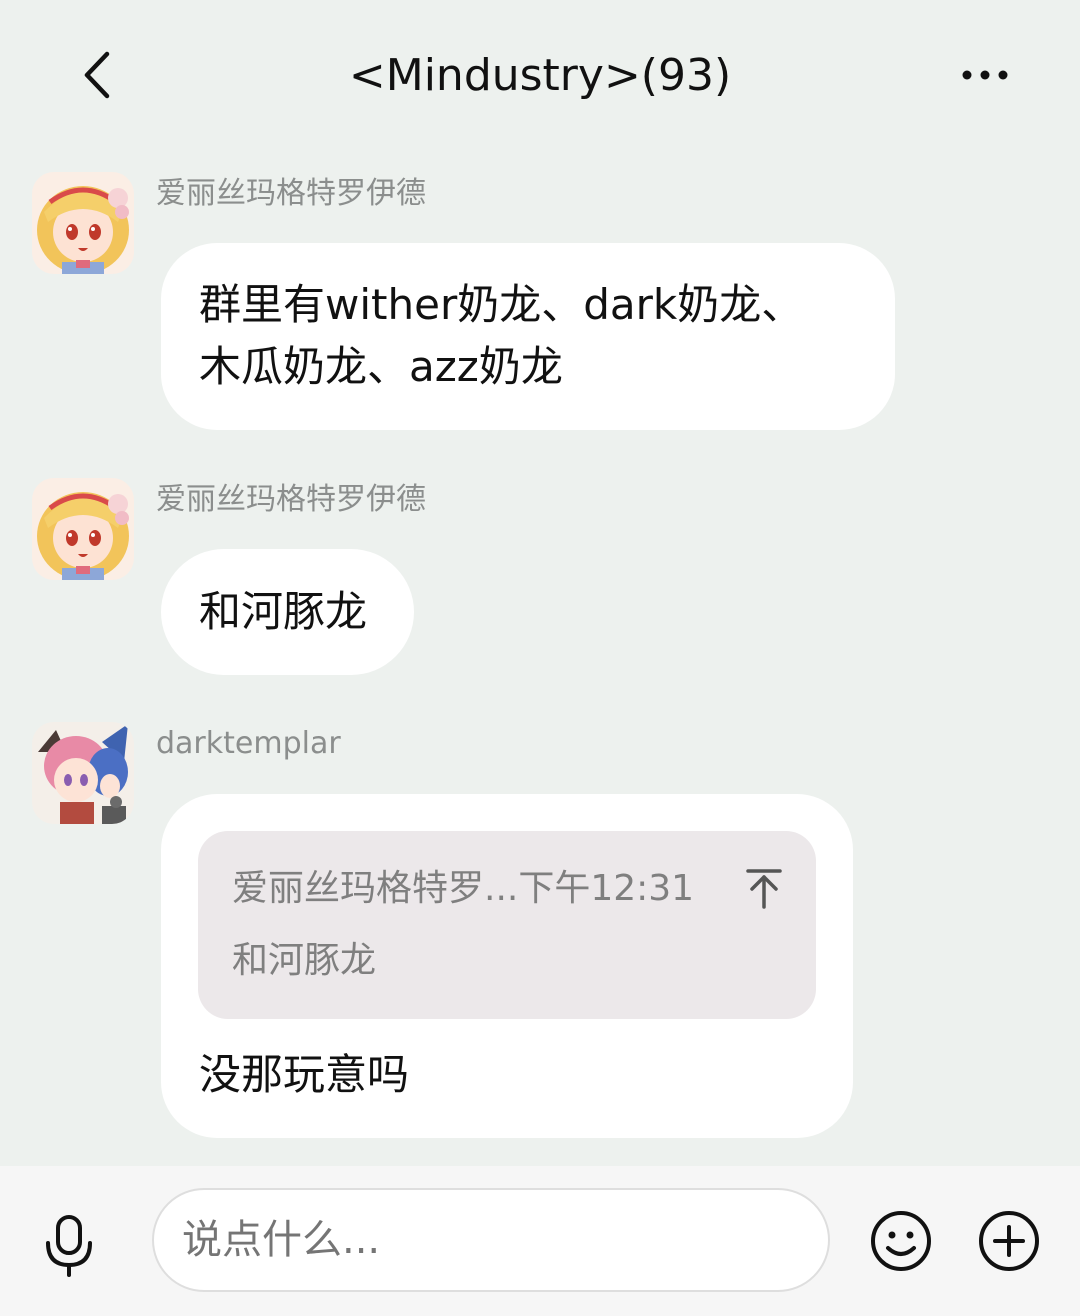 The height and width of the screenshot is (1316, 1080). I want to click on sender-name: darktemplar, so click(248, 743).